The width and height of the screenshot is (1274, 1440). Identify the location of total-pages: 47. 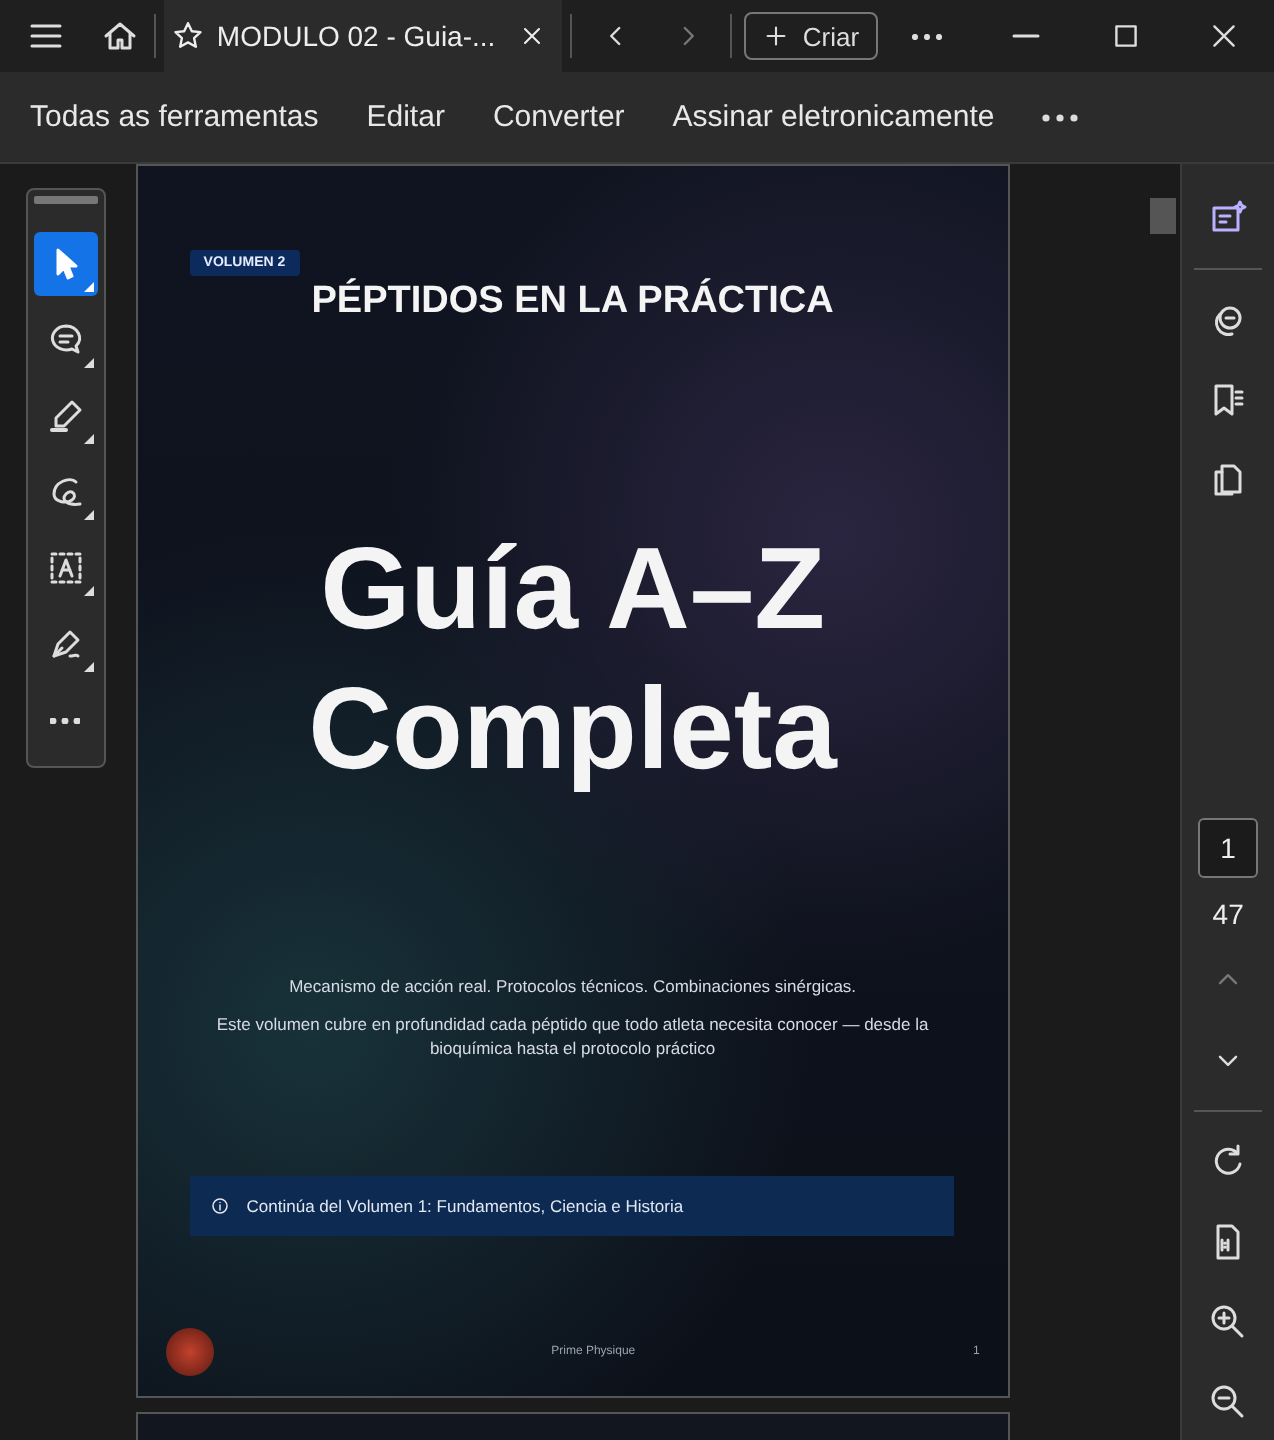
(1228, 914).